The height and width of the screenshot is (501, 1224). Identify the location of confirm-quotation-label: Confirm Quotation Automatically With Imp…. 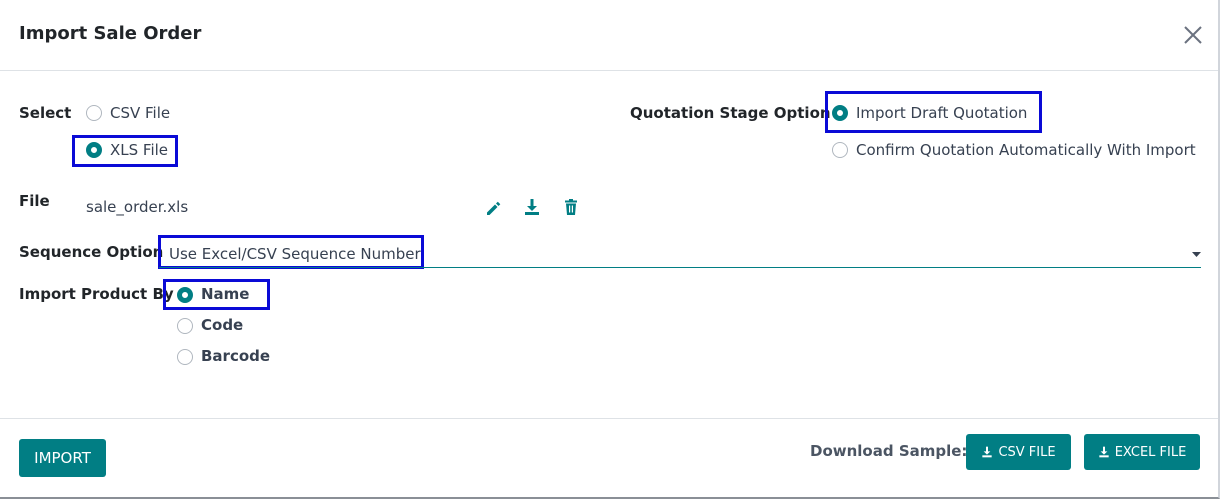
(1026, 150).